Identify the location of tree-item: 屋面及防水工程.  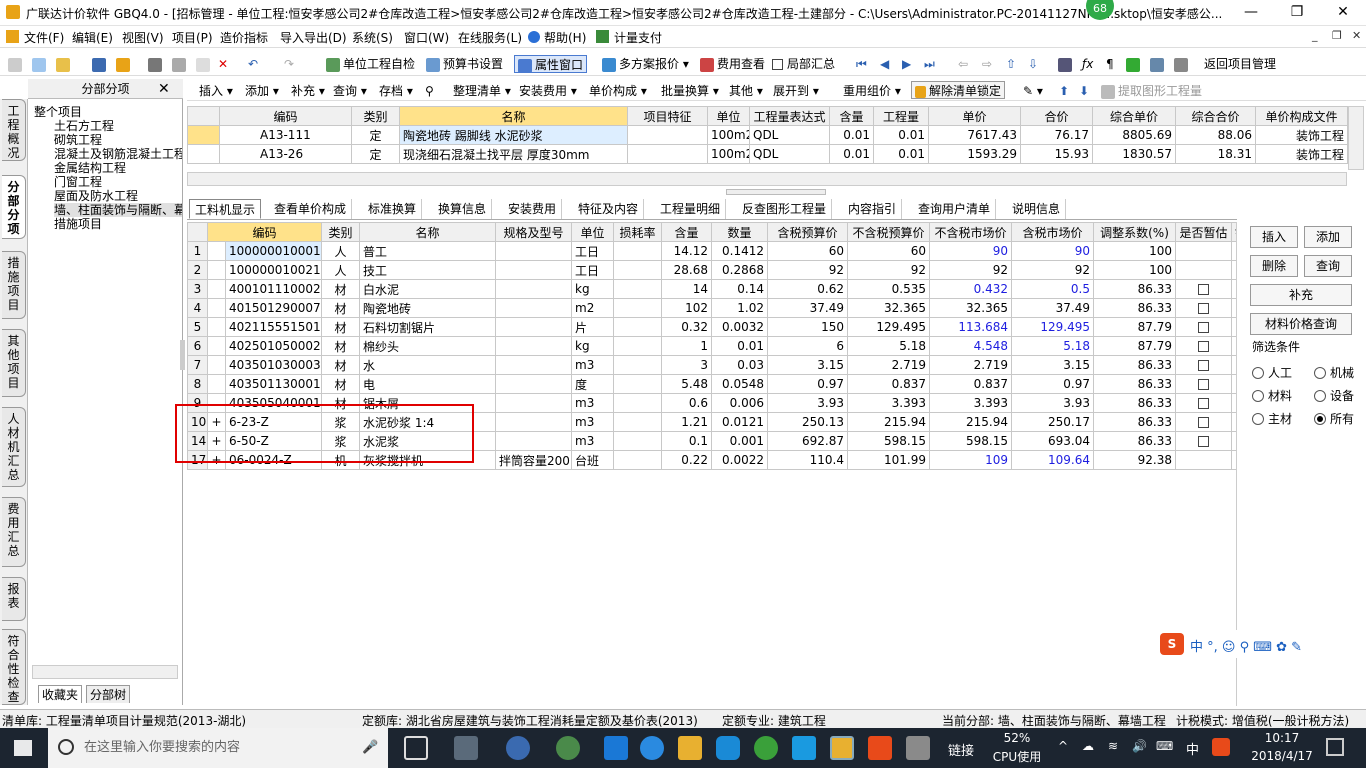
(96, 196).